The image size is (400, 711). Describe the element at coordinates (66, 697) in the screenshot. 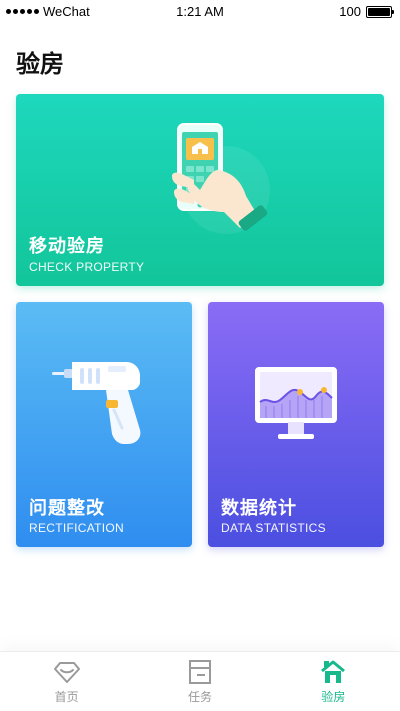

I see `tab-home-label: 首页` at that location.